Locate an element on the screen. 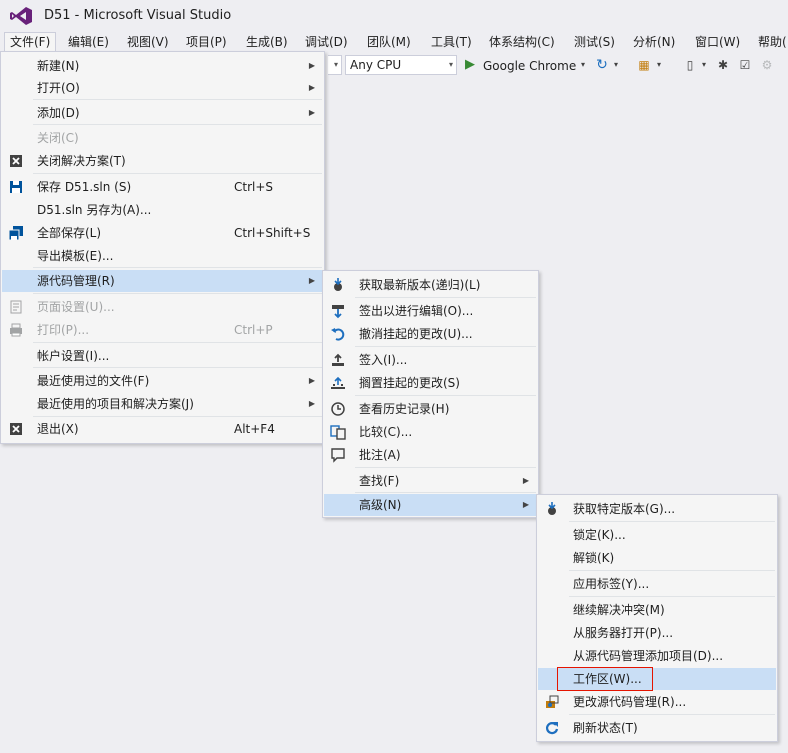 The image size is (788, 753). disabled-tool-icon: ⚙ is located at coordinates (767, 65).